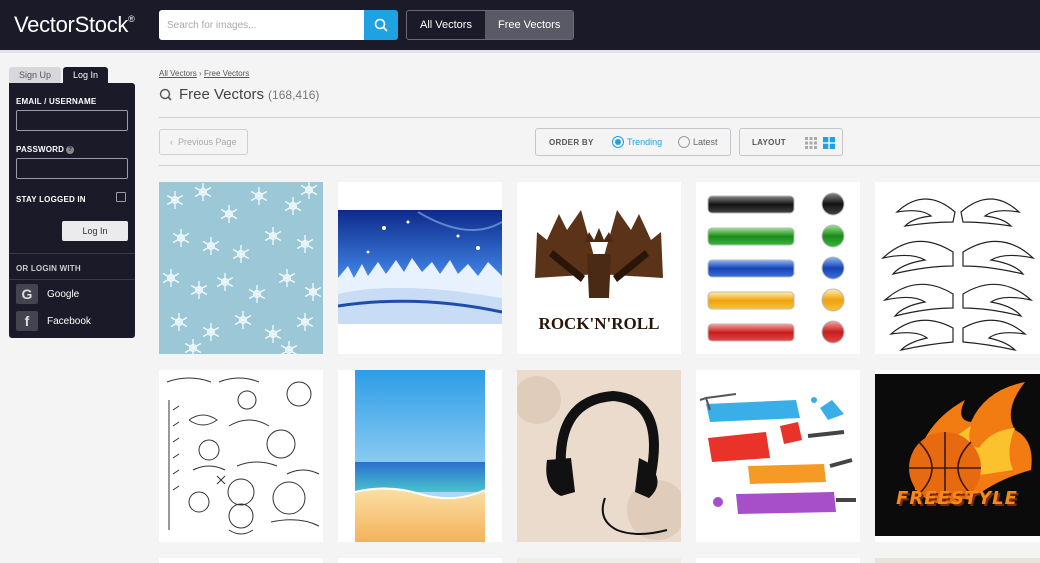 The height and width of the screenshot is (563, 1040). I want to click on headphones-image, so click(599, 456).